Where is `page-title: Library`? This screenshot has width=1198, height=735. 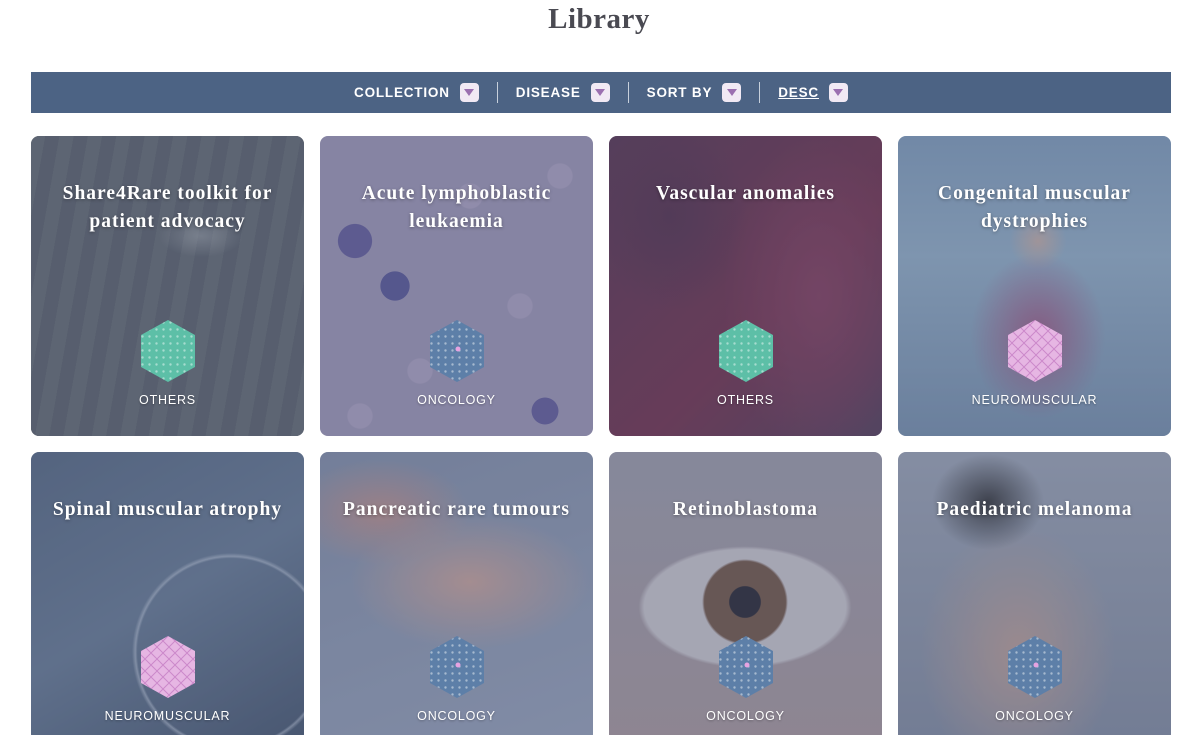 page-title: Library is located at coordinates (599, 19).